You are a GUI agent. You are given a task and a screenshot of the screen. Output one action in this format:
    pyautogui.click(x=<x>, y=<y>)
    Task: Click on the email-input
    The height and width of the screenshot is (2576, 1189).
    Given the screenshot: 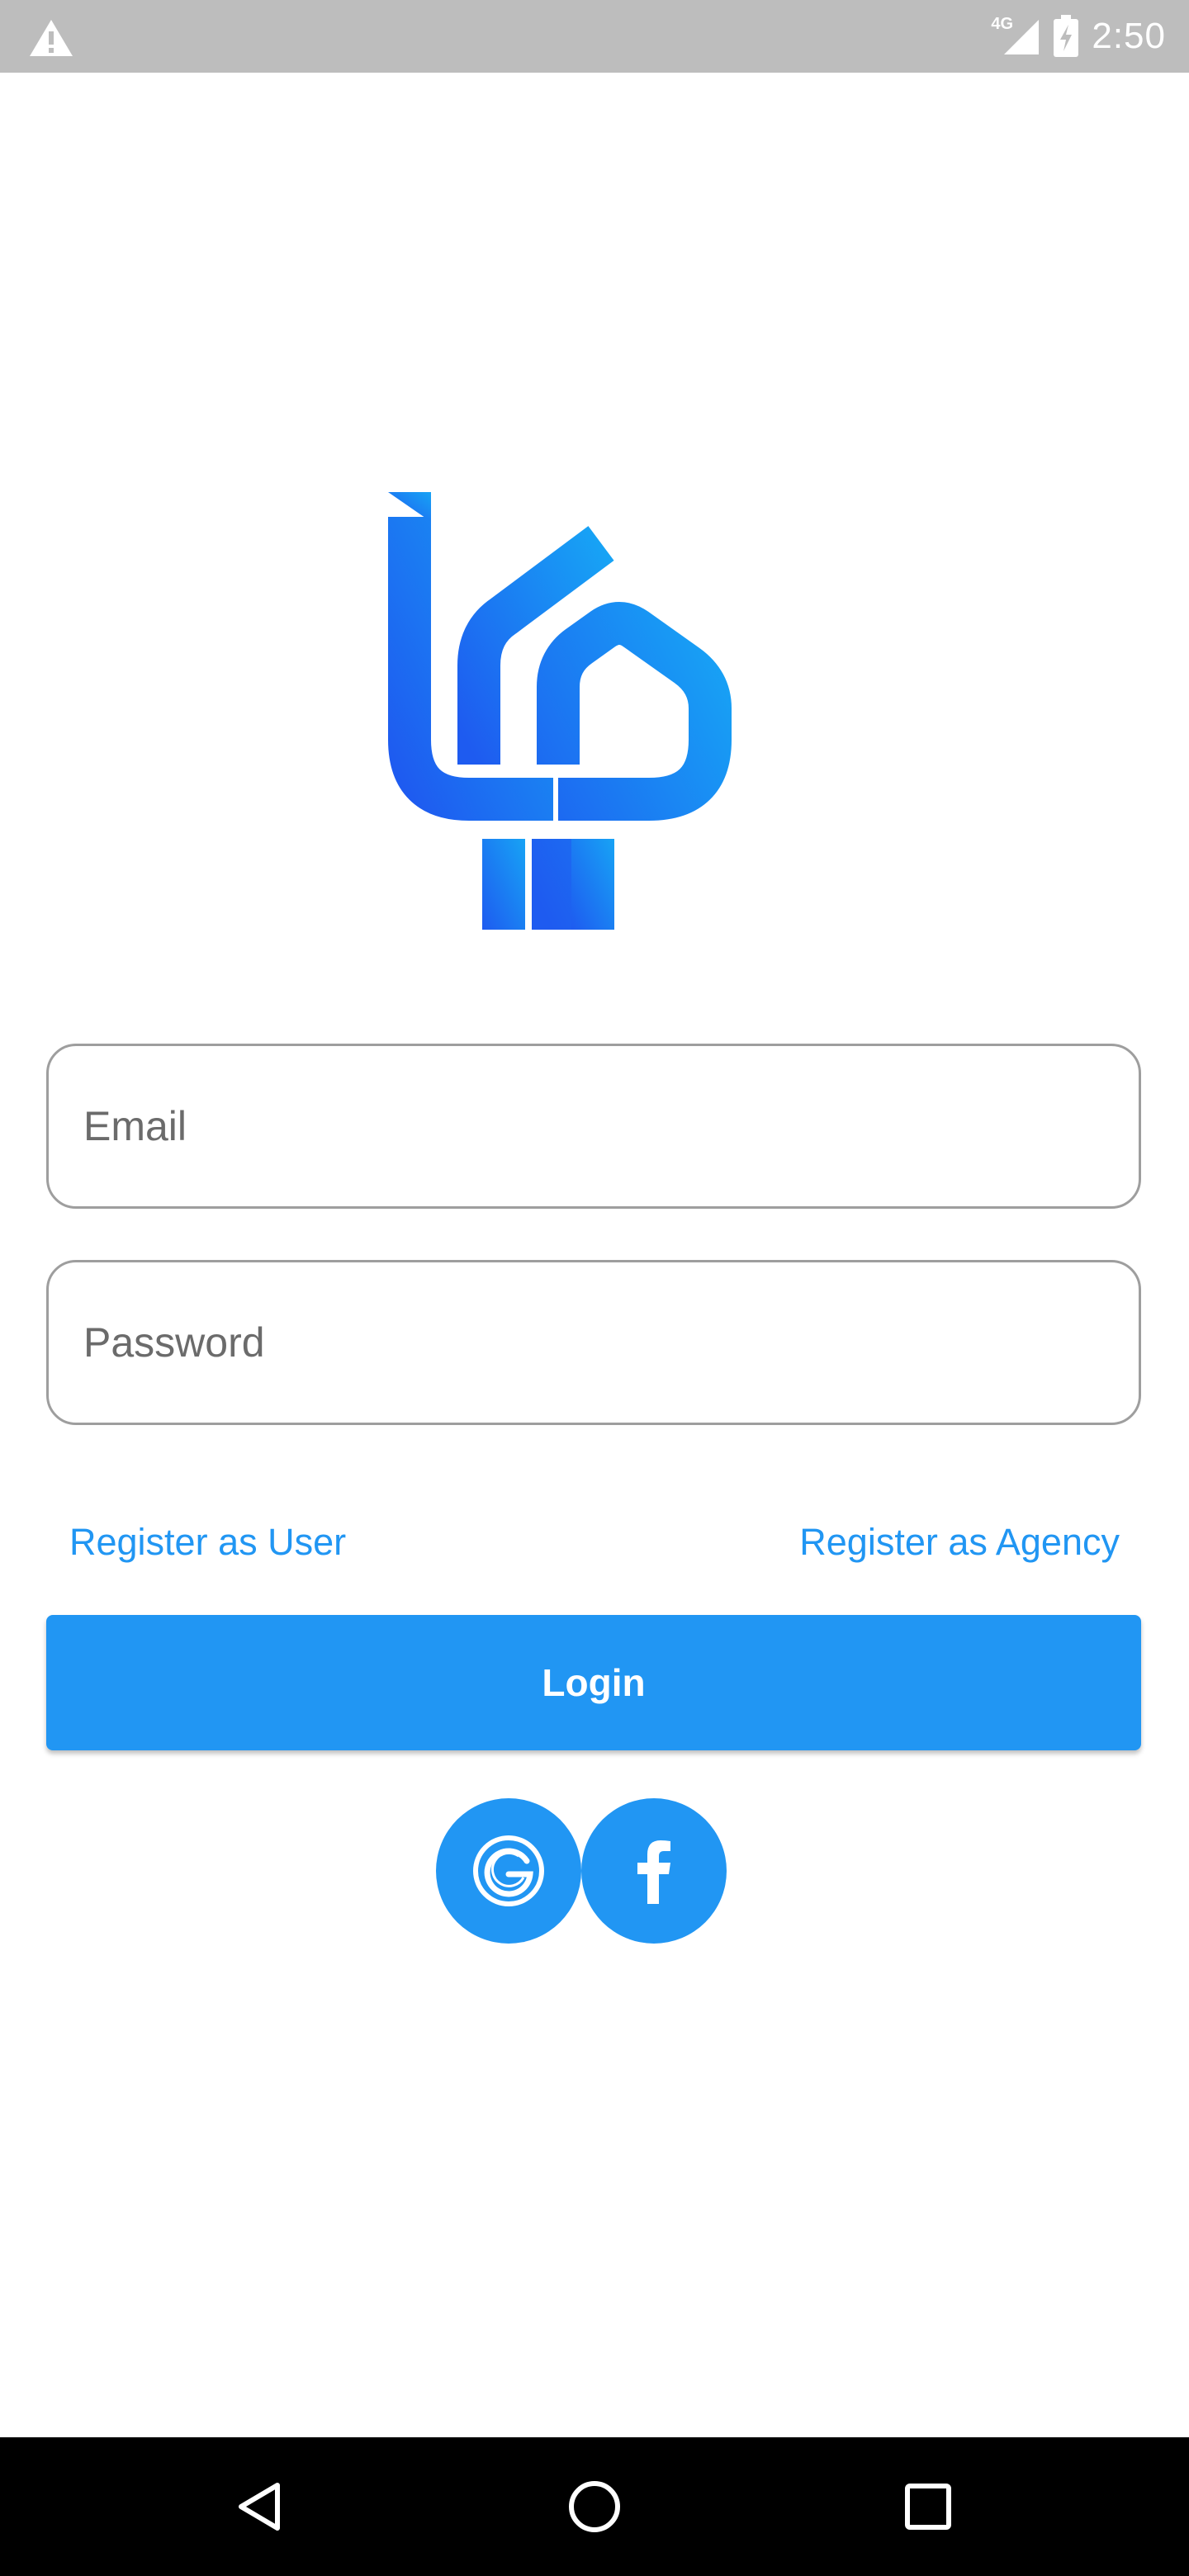 What is the action you would take?
    pyautogui.click(x=610, y=1126)
    